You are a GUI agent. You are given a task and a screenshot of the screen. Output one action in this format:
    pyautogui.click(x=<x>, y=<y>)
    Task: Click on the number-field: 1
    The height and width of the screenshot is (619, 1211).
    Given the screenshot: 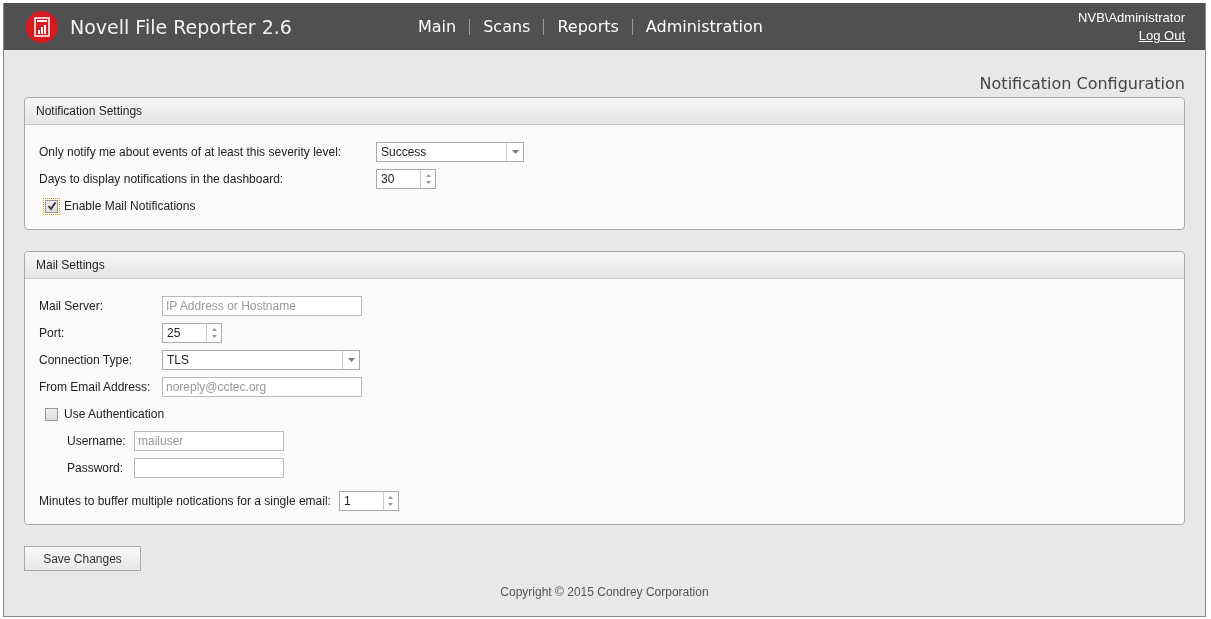 What is the action you would take?
    pyautogui.click(x=368, y=501)
    